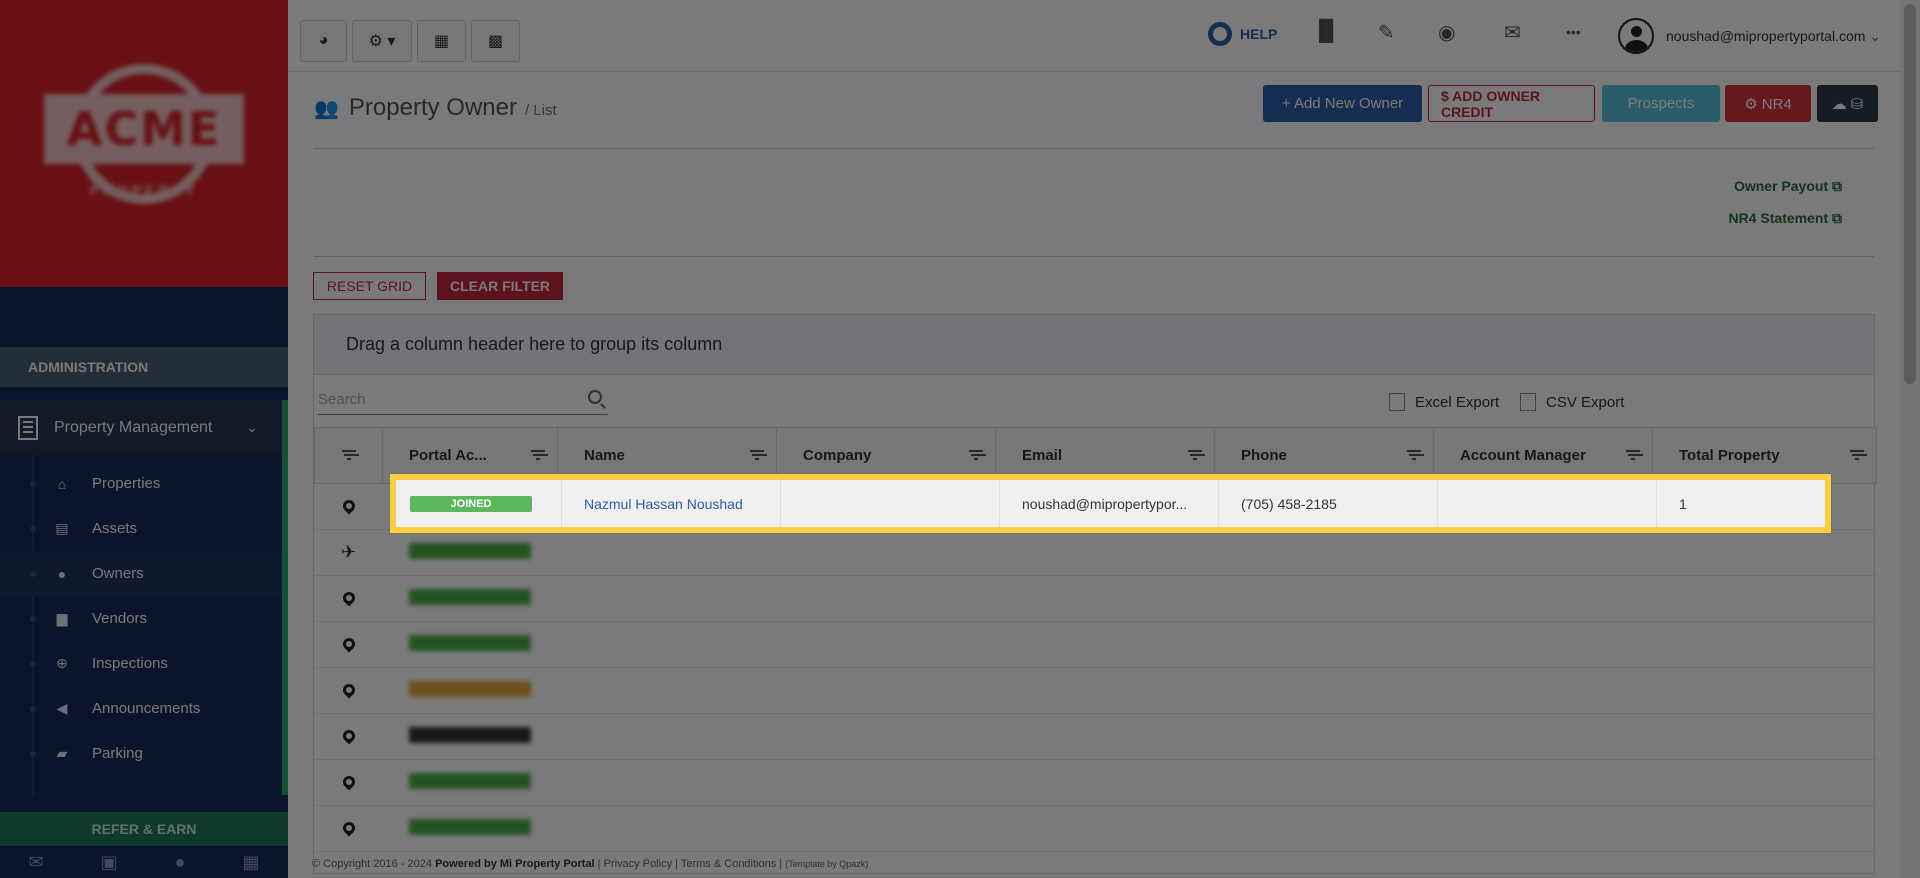 The height and width of the screenshot is (878, 1920). What do you see at coordinates (144, 128) in the screenshot?
I see `logo-text: ACME` at bounding box center [144, 128].